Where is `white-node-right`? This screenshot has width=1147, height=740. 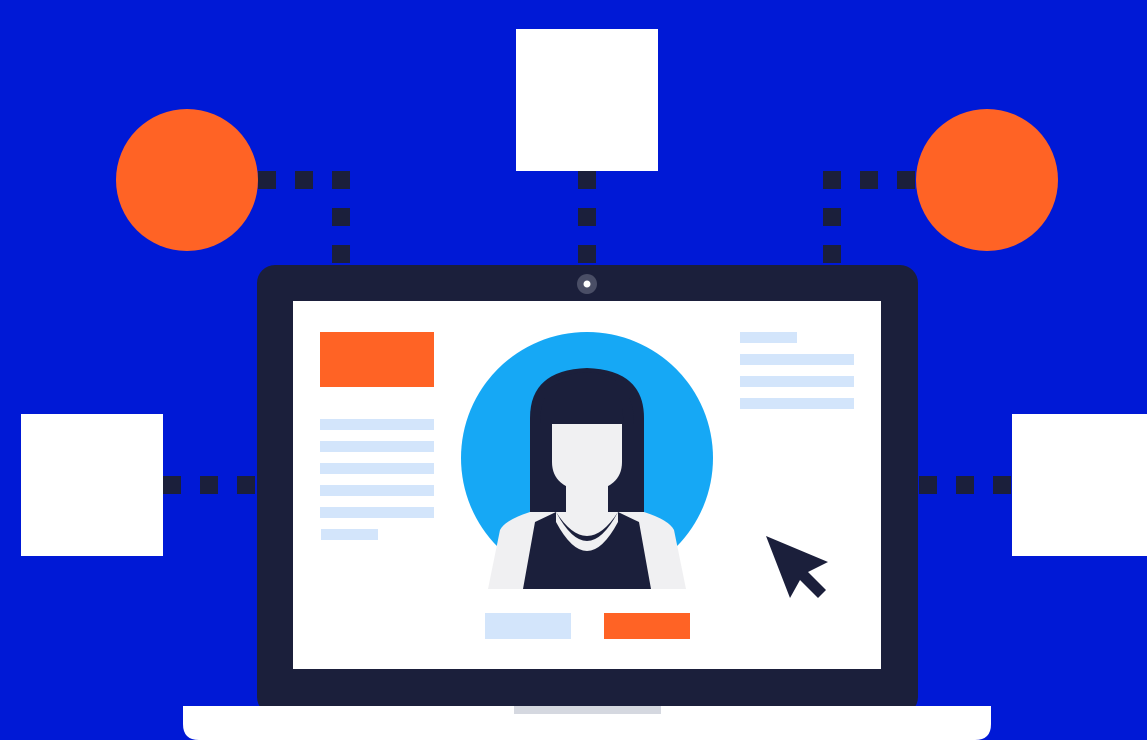
white-node-right is located at coordinates (1079, 485).